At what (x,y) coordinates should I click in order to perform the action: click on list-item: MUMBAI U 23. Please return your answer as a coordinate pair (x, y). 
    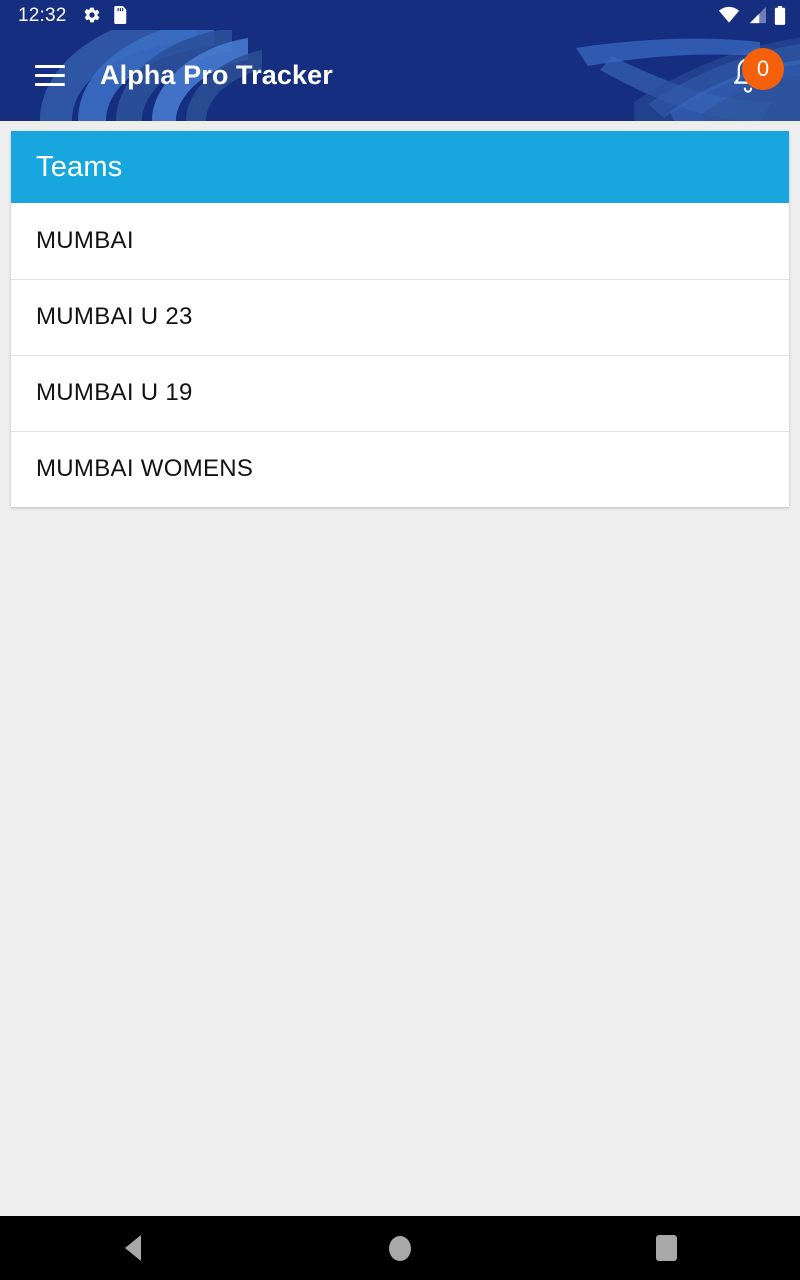
    Looking at the image, I should click on (400, 317).